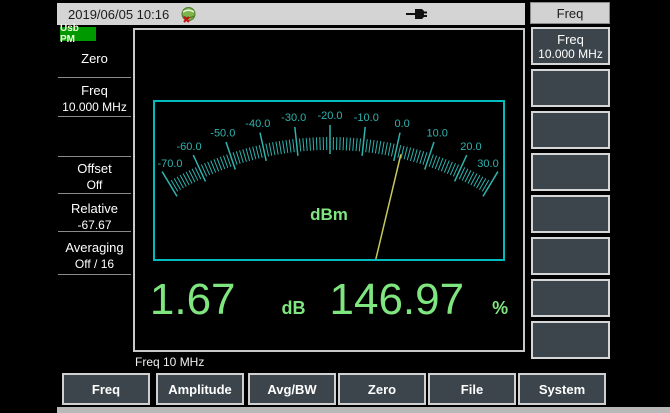  What do you see at coordinates (94, 208) in the screenshot?
I see `status-relative-label: Relative` at bounding box center [94, 208].